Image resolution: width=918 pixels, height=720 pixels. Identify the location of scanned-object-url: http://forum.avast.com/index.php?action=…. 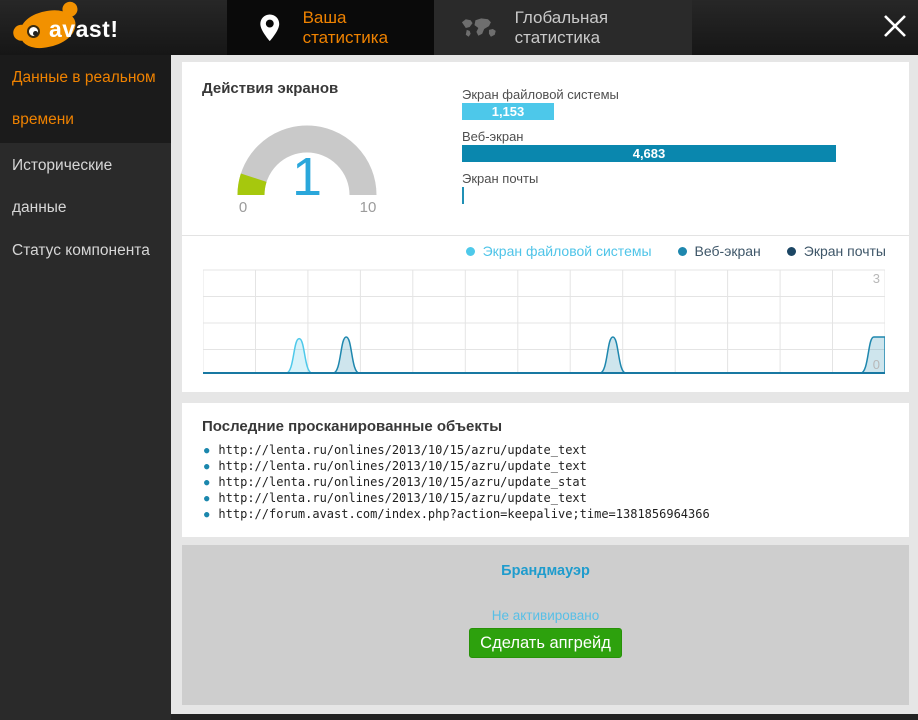
(456, 515).